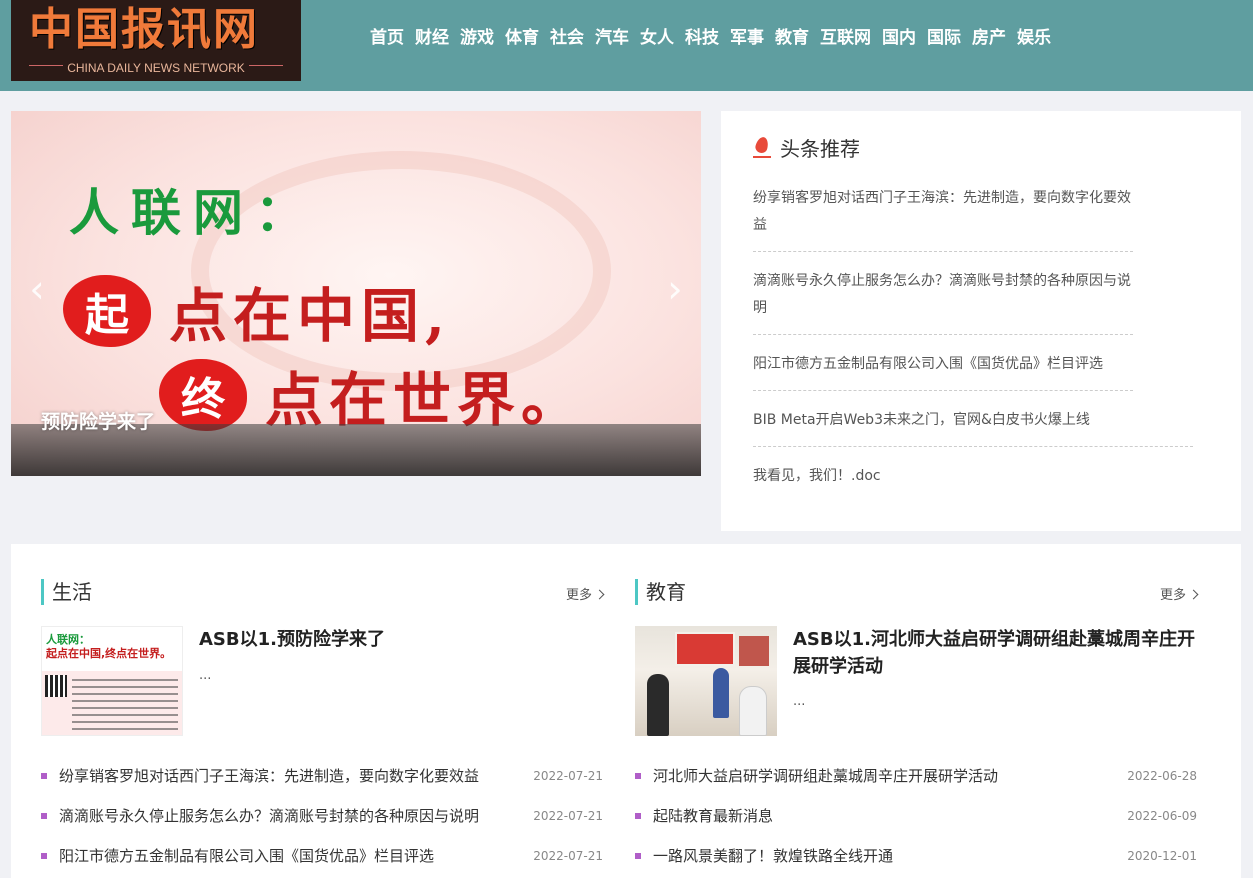 The image size is (1253, 878). Describe the element at coordinates (943, 301) in the screenshot. I see `headline-item: 滴滴账号永久停止服务怎么办？滴滴账号封禁的各种原因与说明` at that location.